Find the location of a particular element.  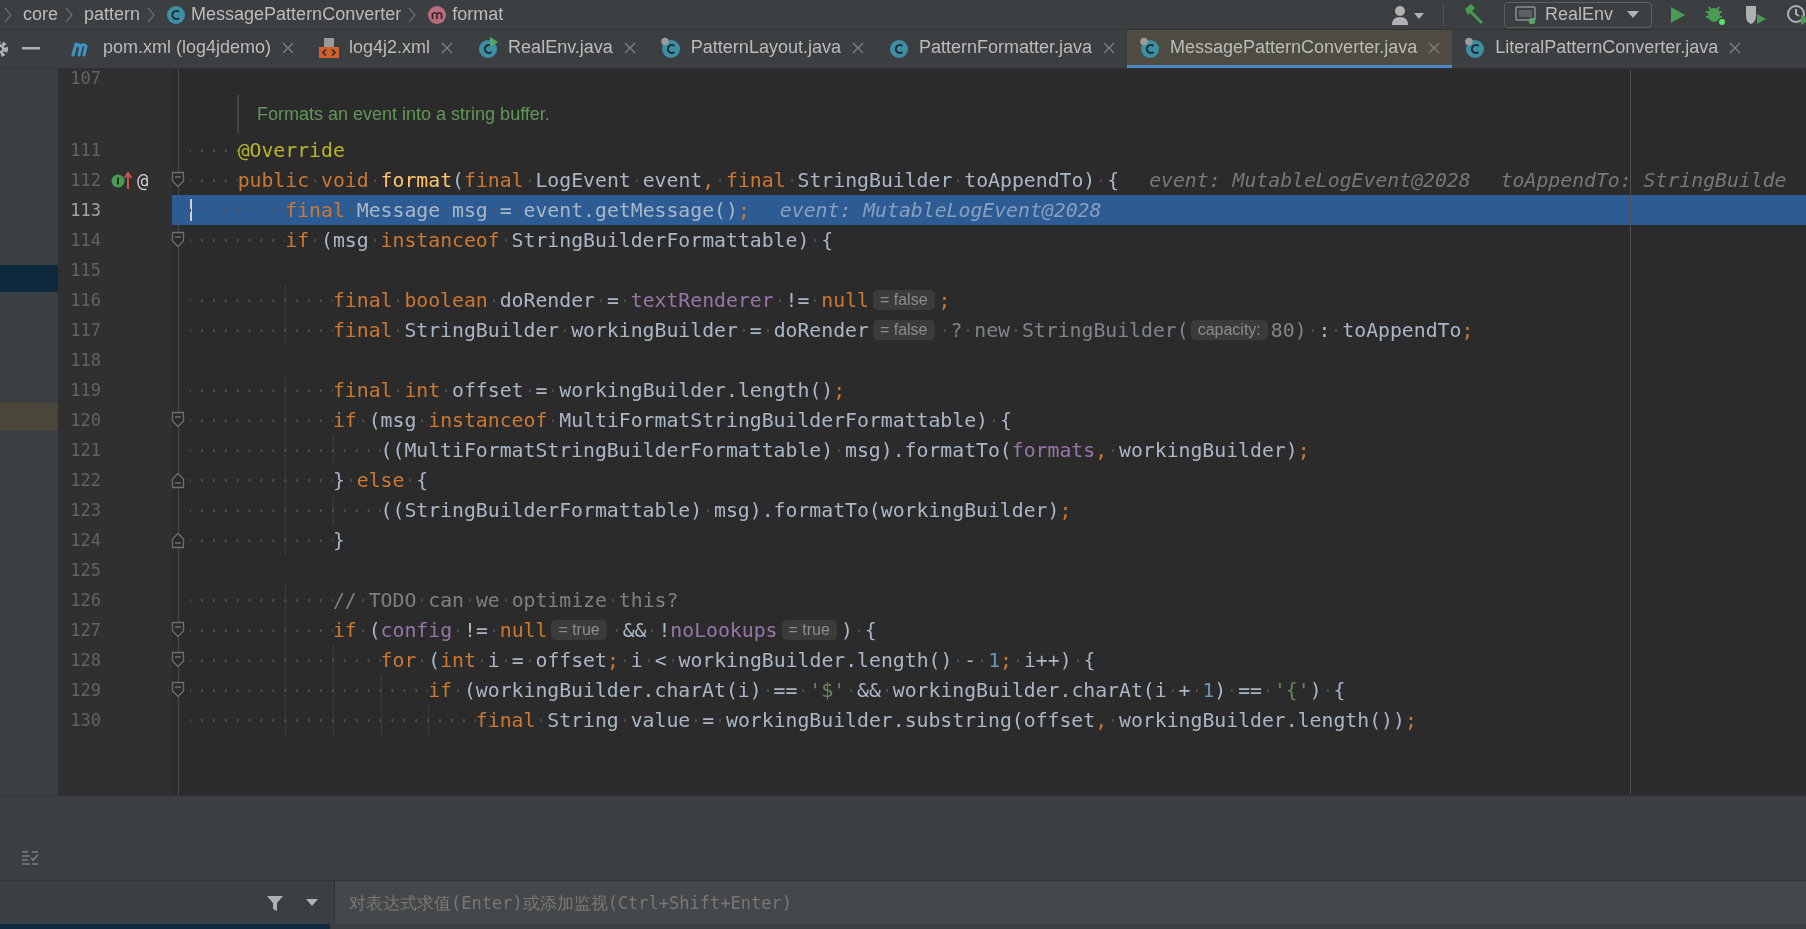

breadcrumb-item: core is located at coordinates (40, 14).